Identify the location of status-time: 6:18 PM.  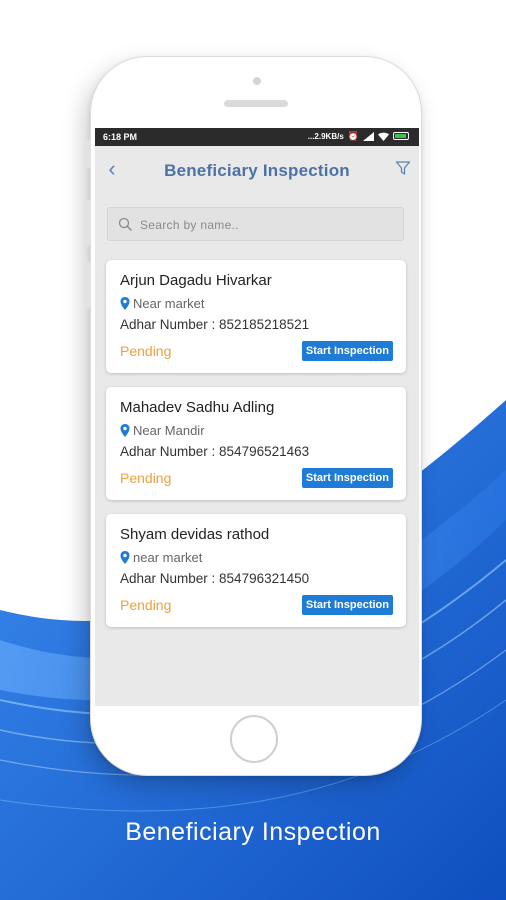
(120, 137).